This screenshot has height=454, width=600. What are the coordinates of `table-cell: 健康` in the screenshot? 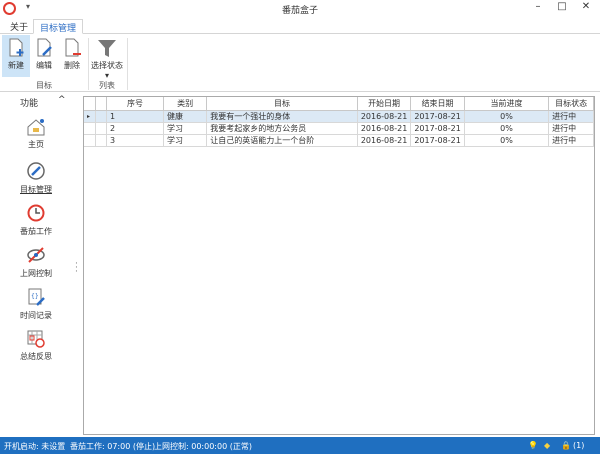 It's located at (185, 116).